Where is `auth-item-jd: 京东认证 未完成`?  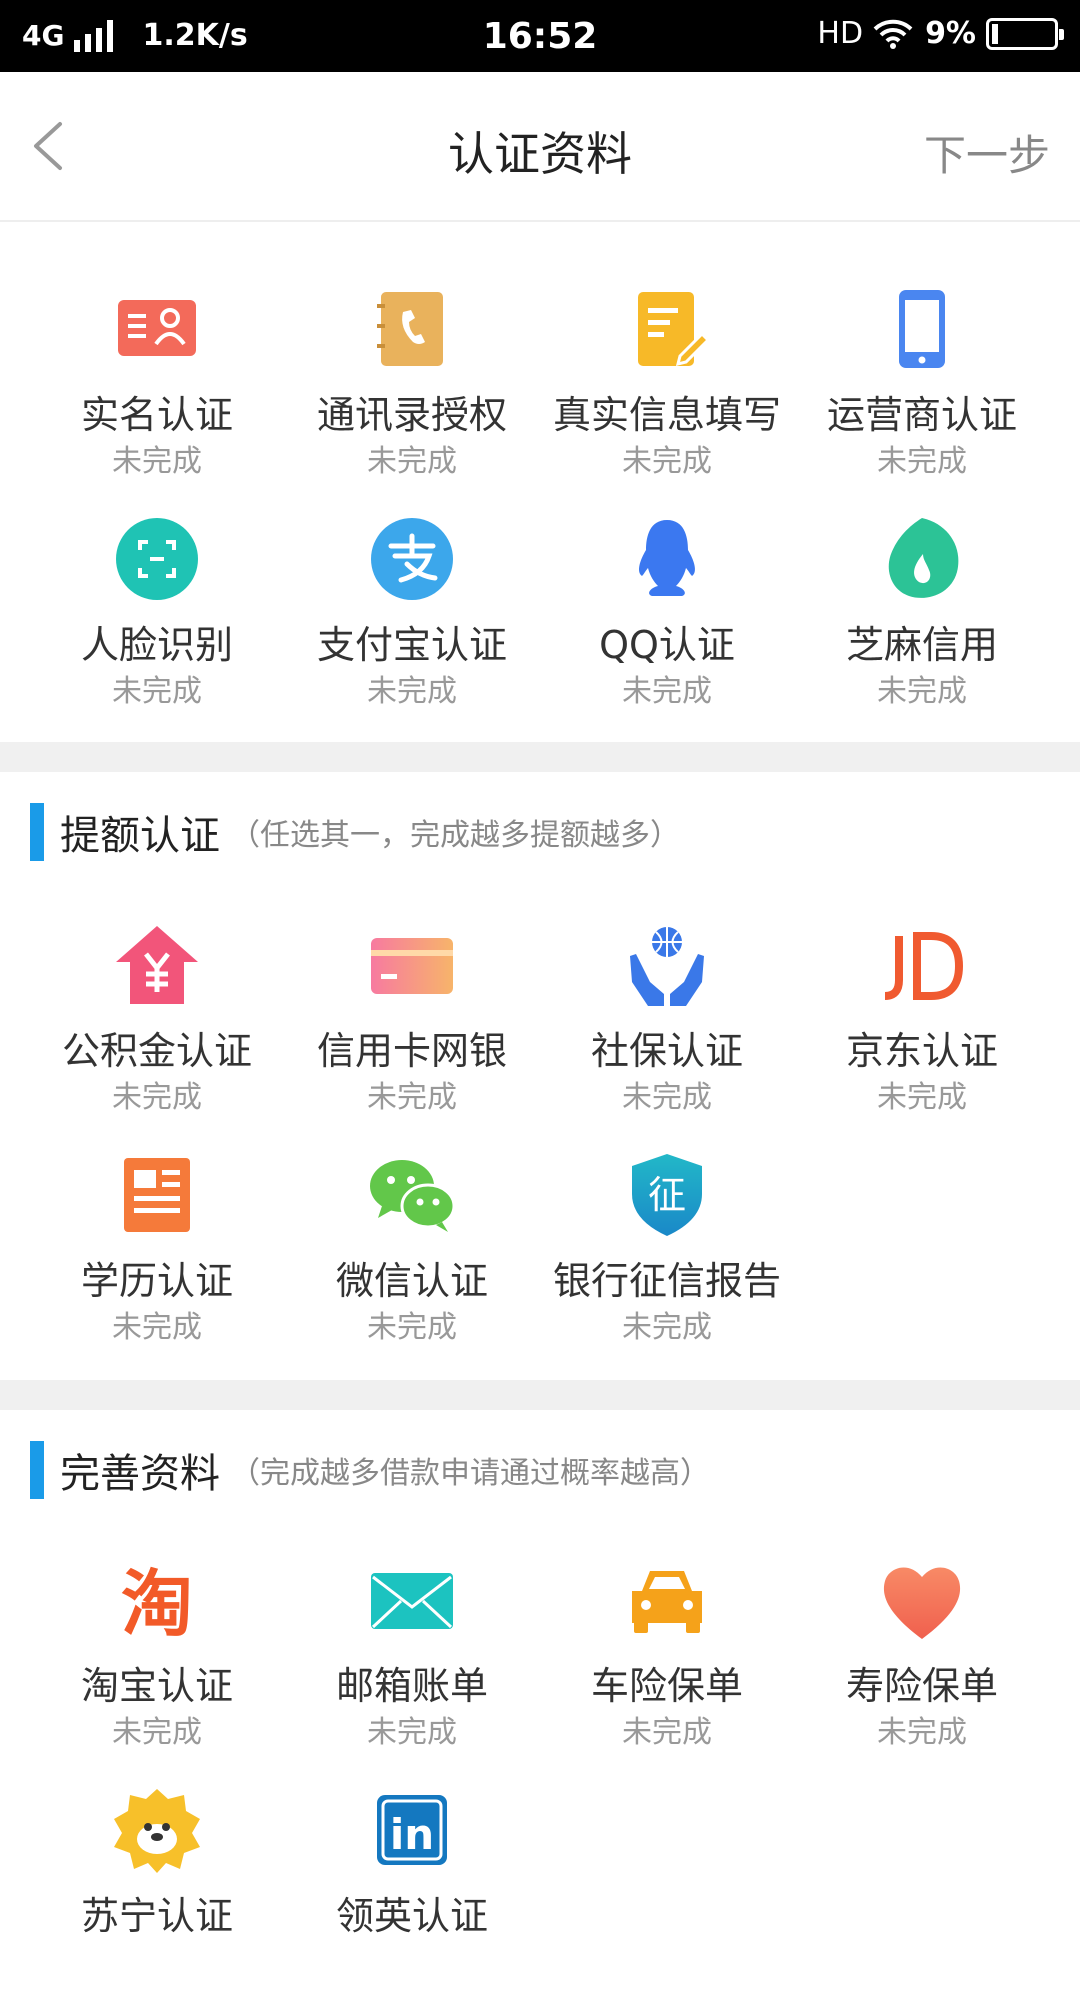
auth-item-jd: 京东认证 未完成 is located at coordinates (922, 1035).